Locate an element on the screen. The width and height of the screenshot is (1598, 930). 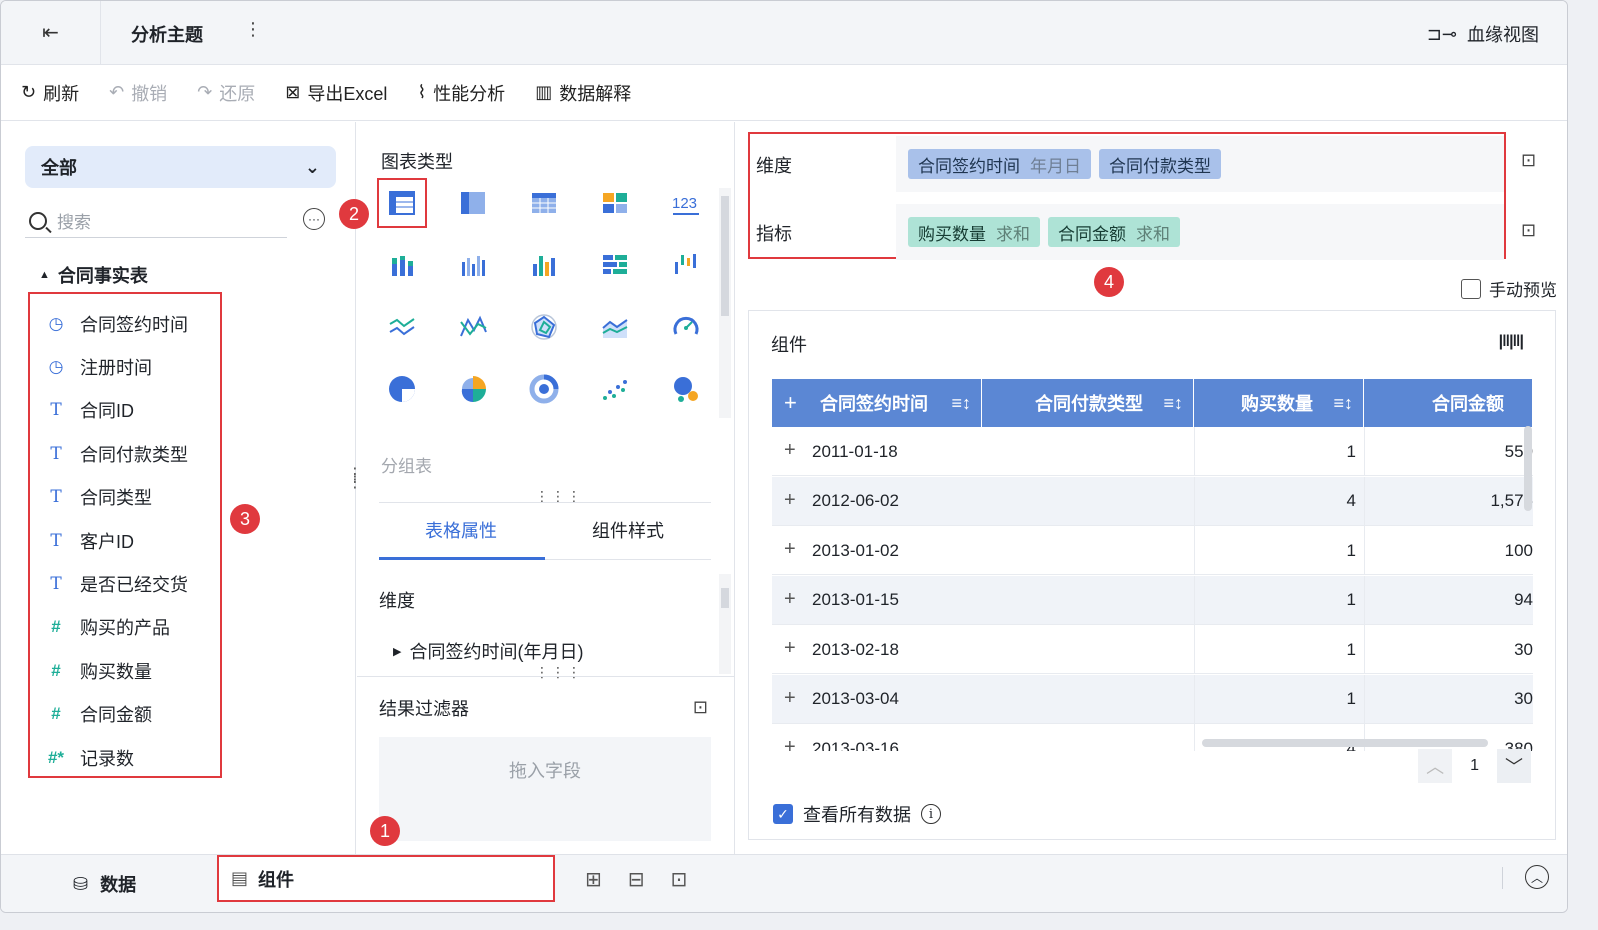
table-row: +2011-01-18 1 550 is located at coordinates (1152, 451).